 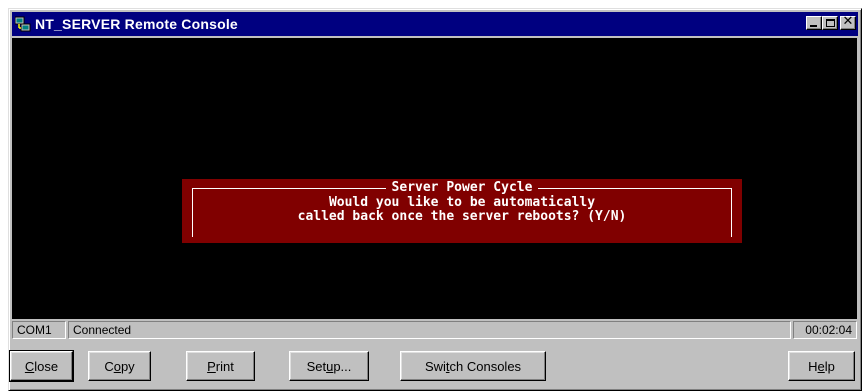 What do you see at coordinates (485, 366) in the screenshot?
I see `switch-button-post: ch Consoles` at bounding box center [485, 366].